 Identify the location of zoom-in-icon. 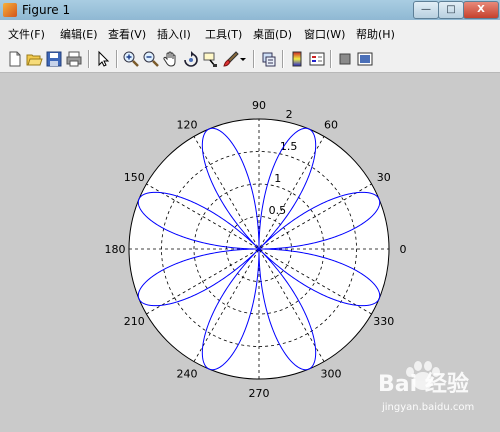
(131, 59).